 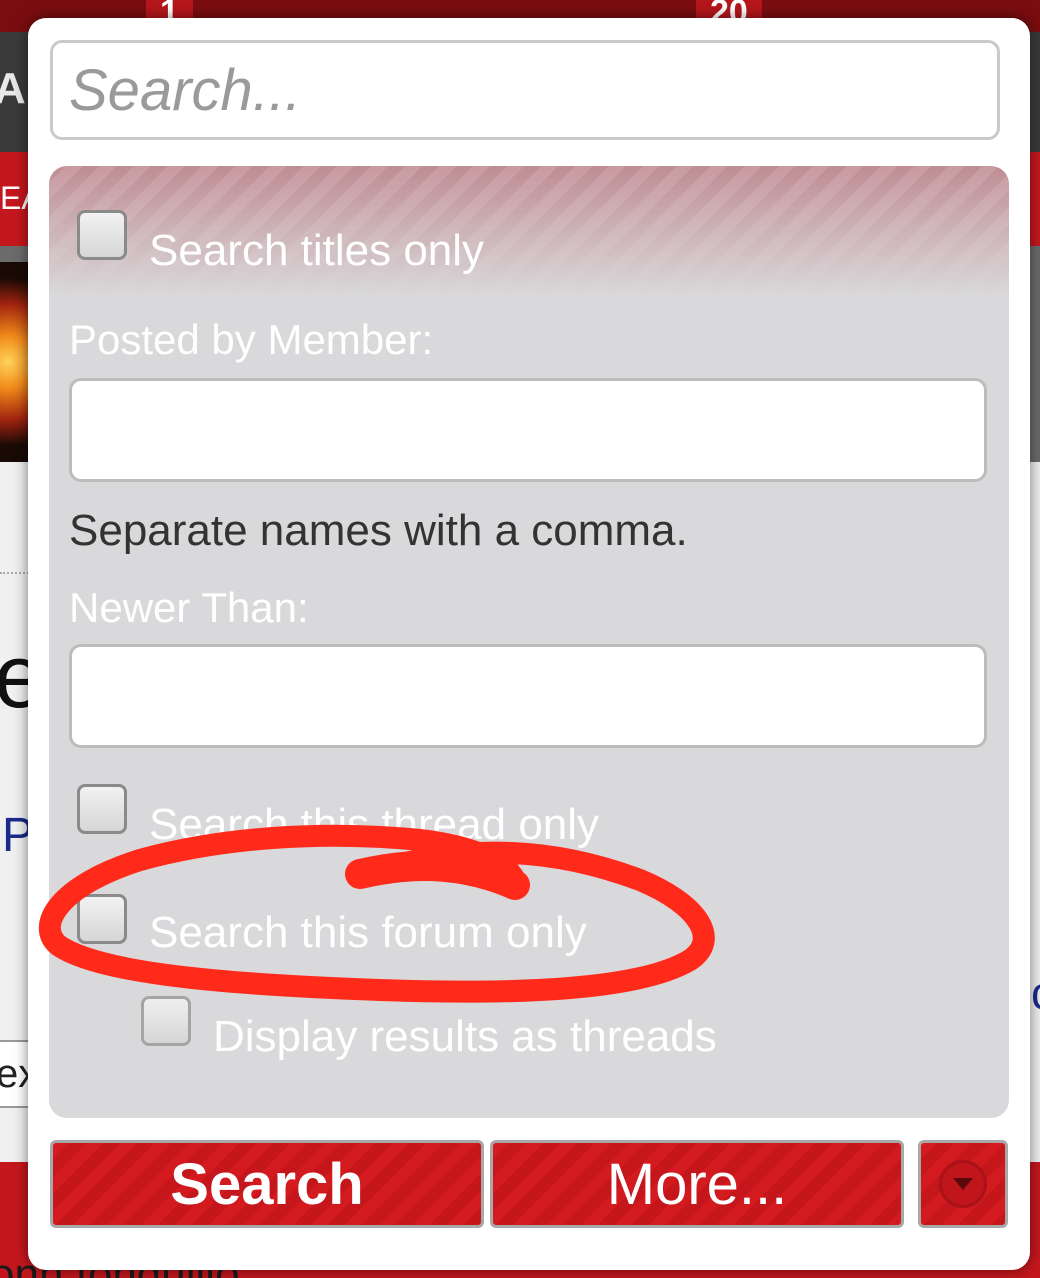 I want to click on search-input, so click(x=525, y=90).